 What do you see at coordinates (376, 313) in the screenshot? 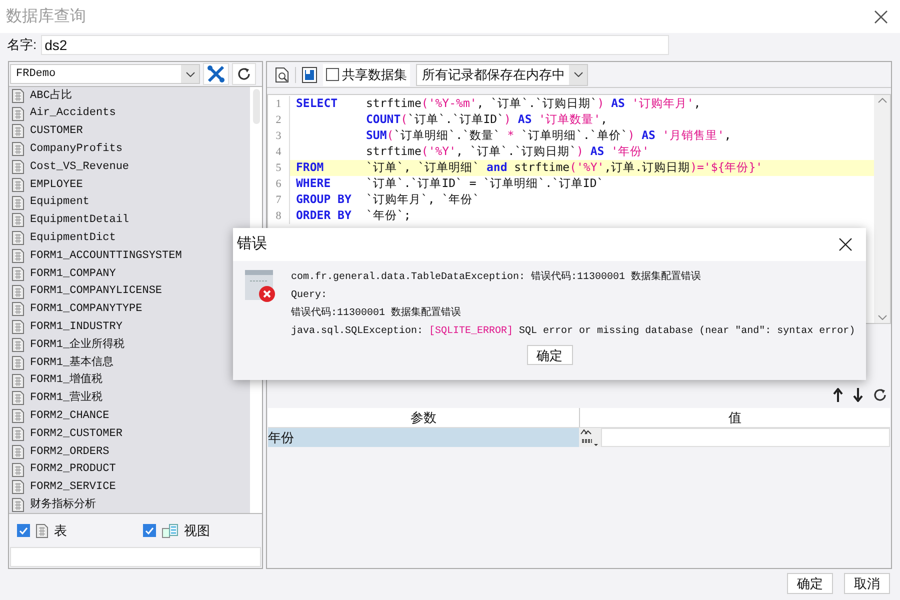
I see `error-message: 错误代码:11300001 数据集配置错误` at bounding box center [376, 313].